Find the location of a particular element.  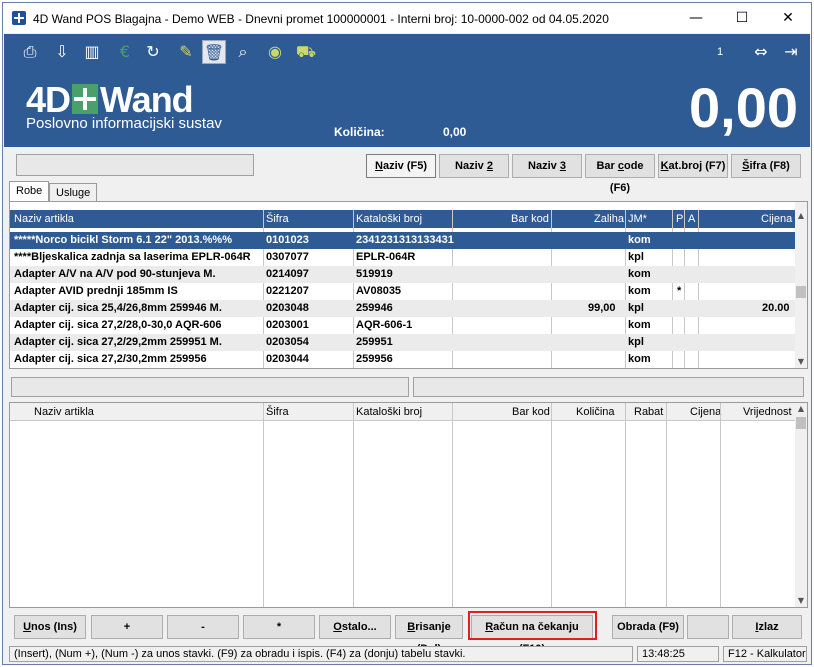

col-header: Vrijednost is located at coordinates (767, 412).